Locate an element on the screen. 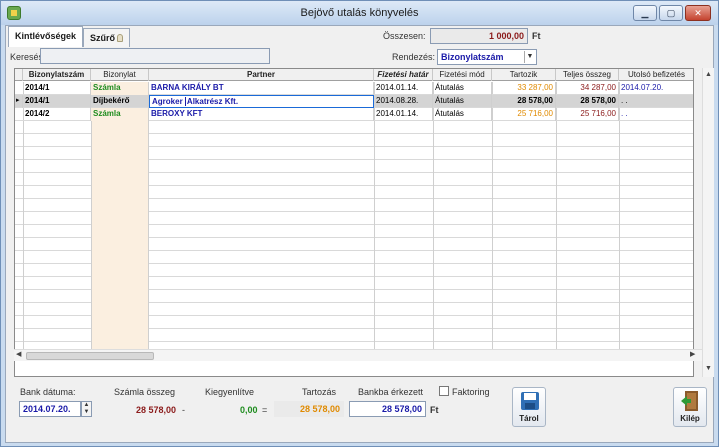  col-teljes-osszeg: Teljes összeg is located at coordinates (587, 75).